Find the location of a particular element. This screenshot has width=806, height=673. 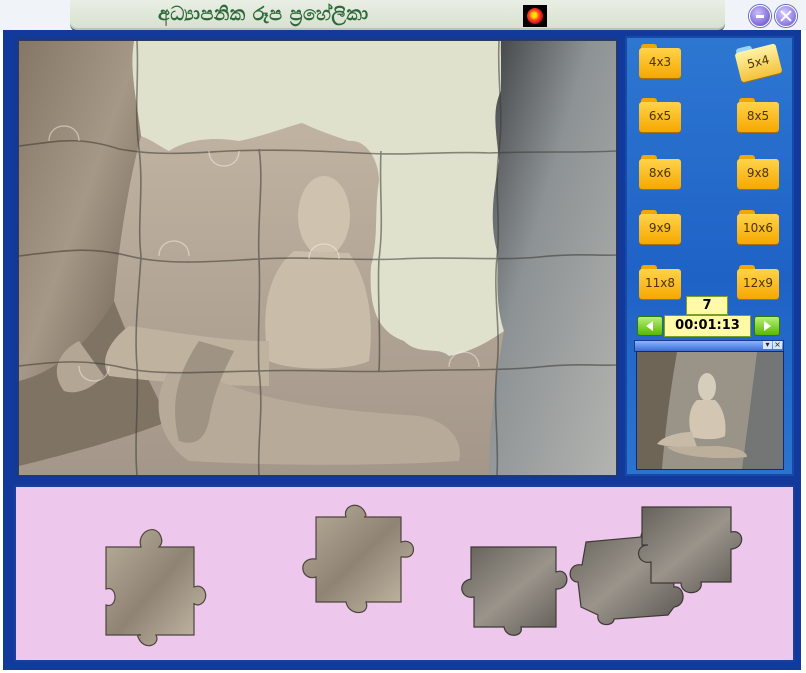

grid-option-label: 12x9 is located at coordinates (757, 283).